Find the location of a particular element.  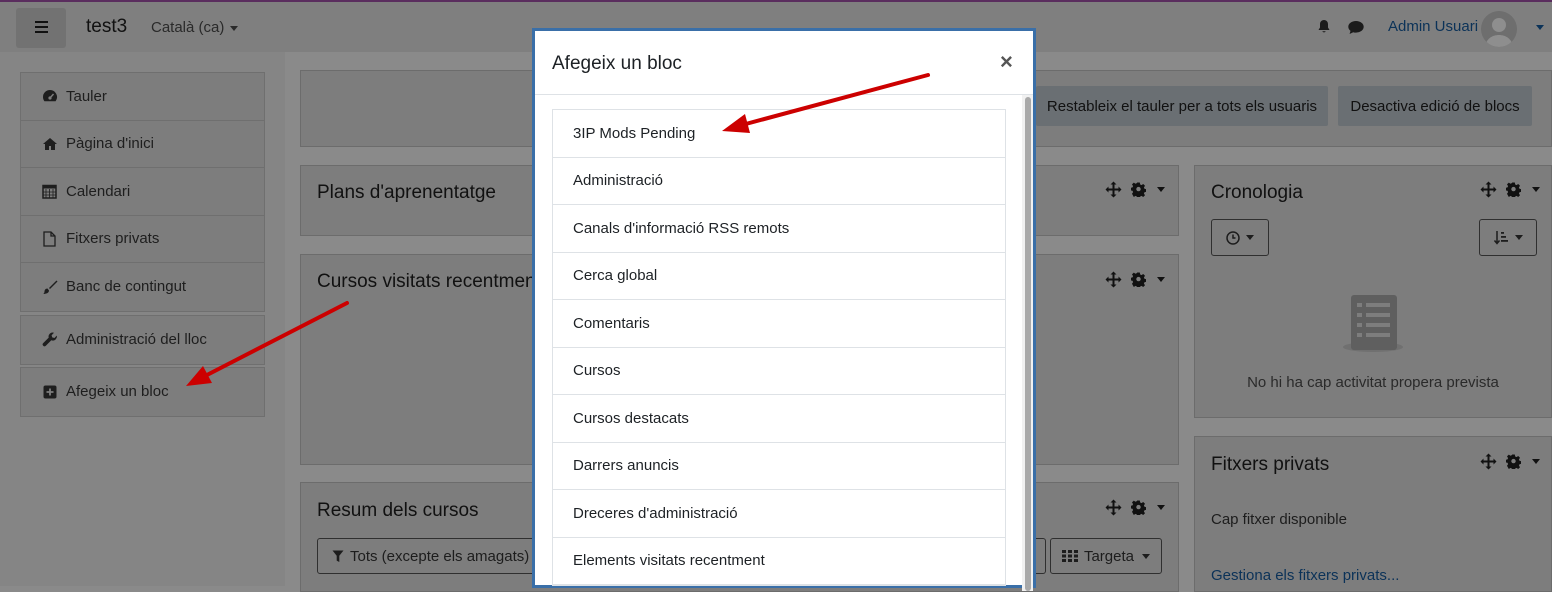

timeline-sort-button is located at coordinates (1508, 237).